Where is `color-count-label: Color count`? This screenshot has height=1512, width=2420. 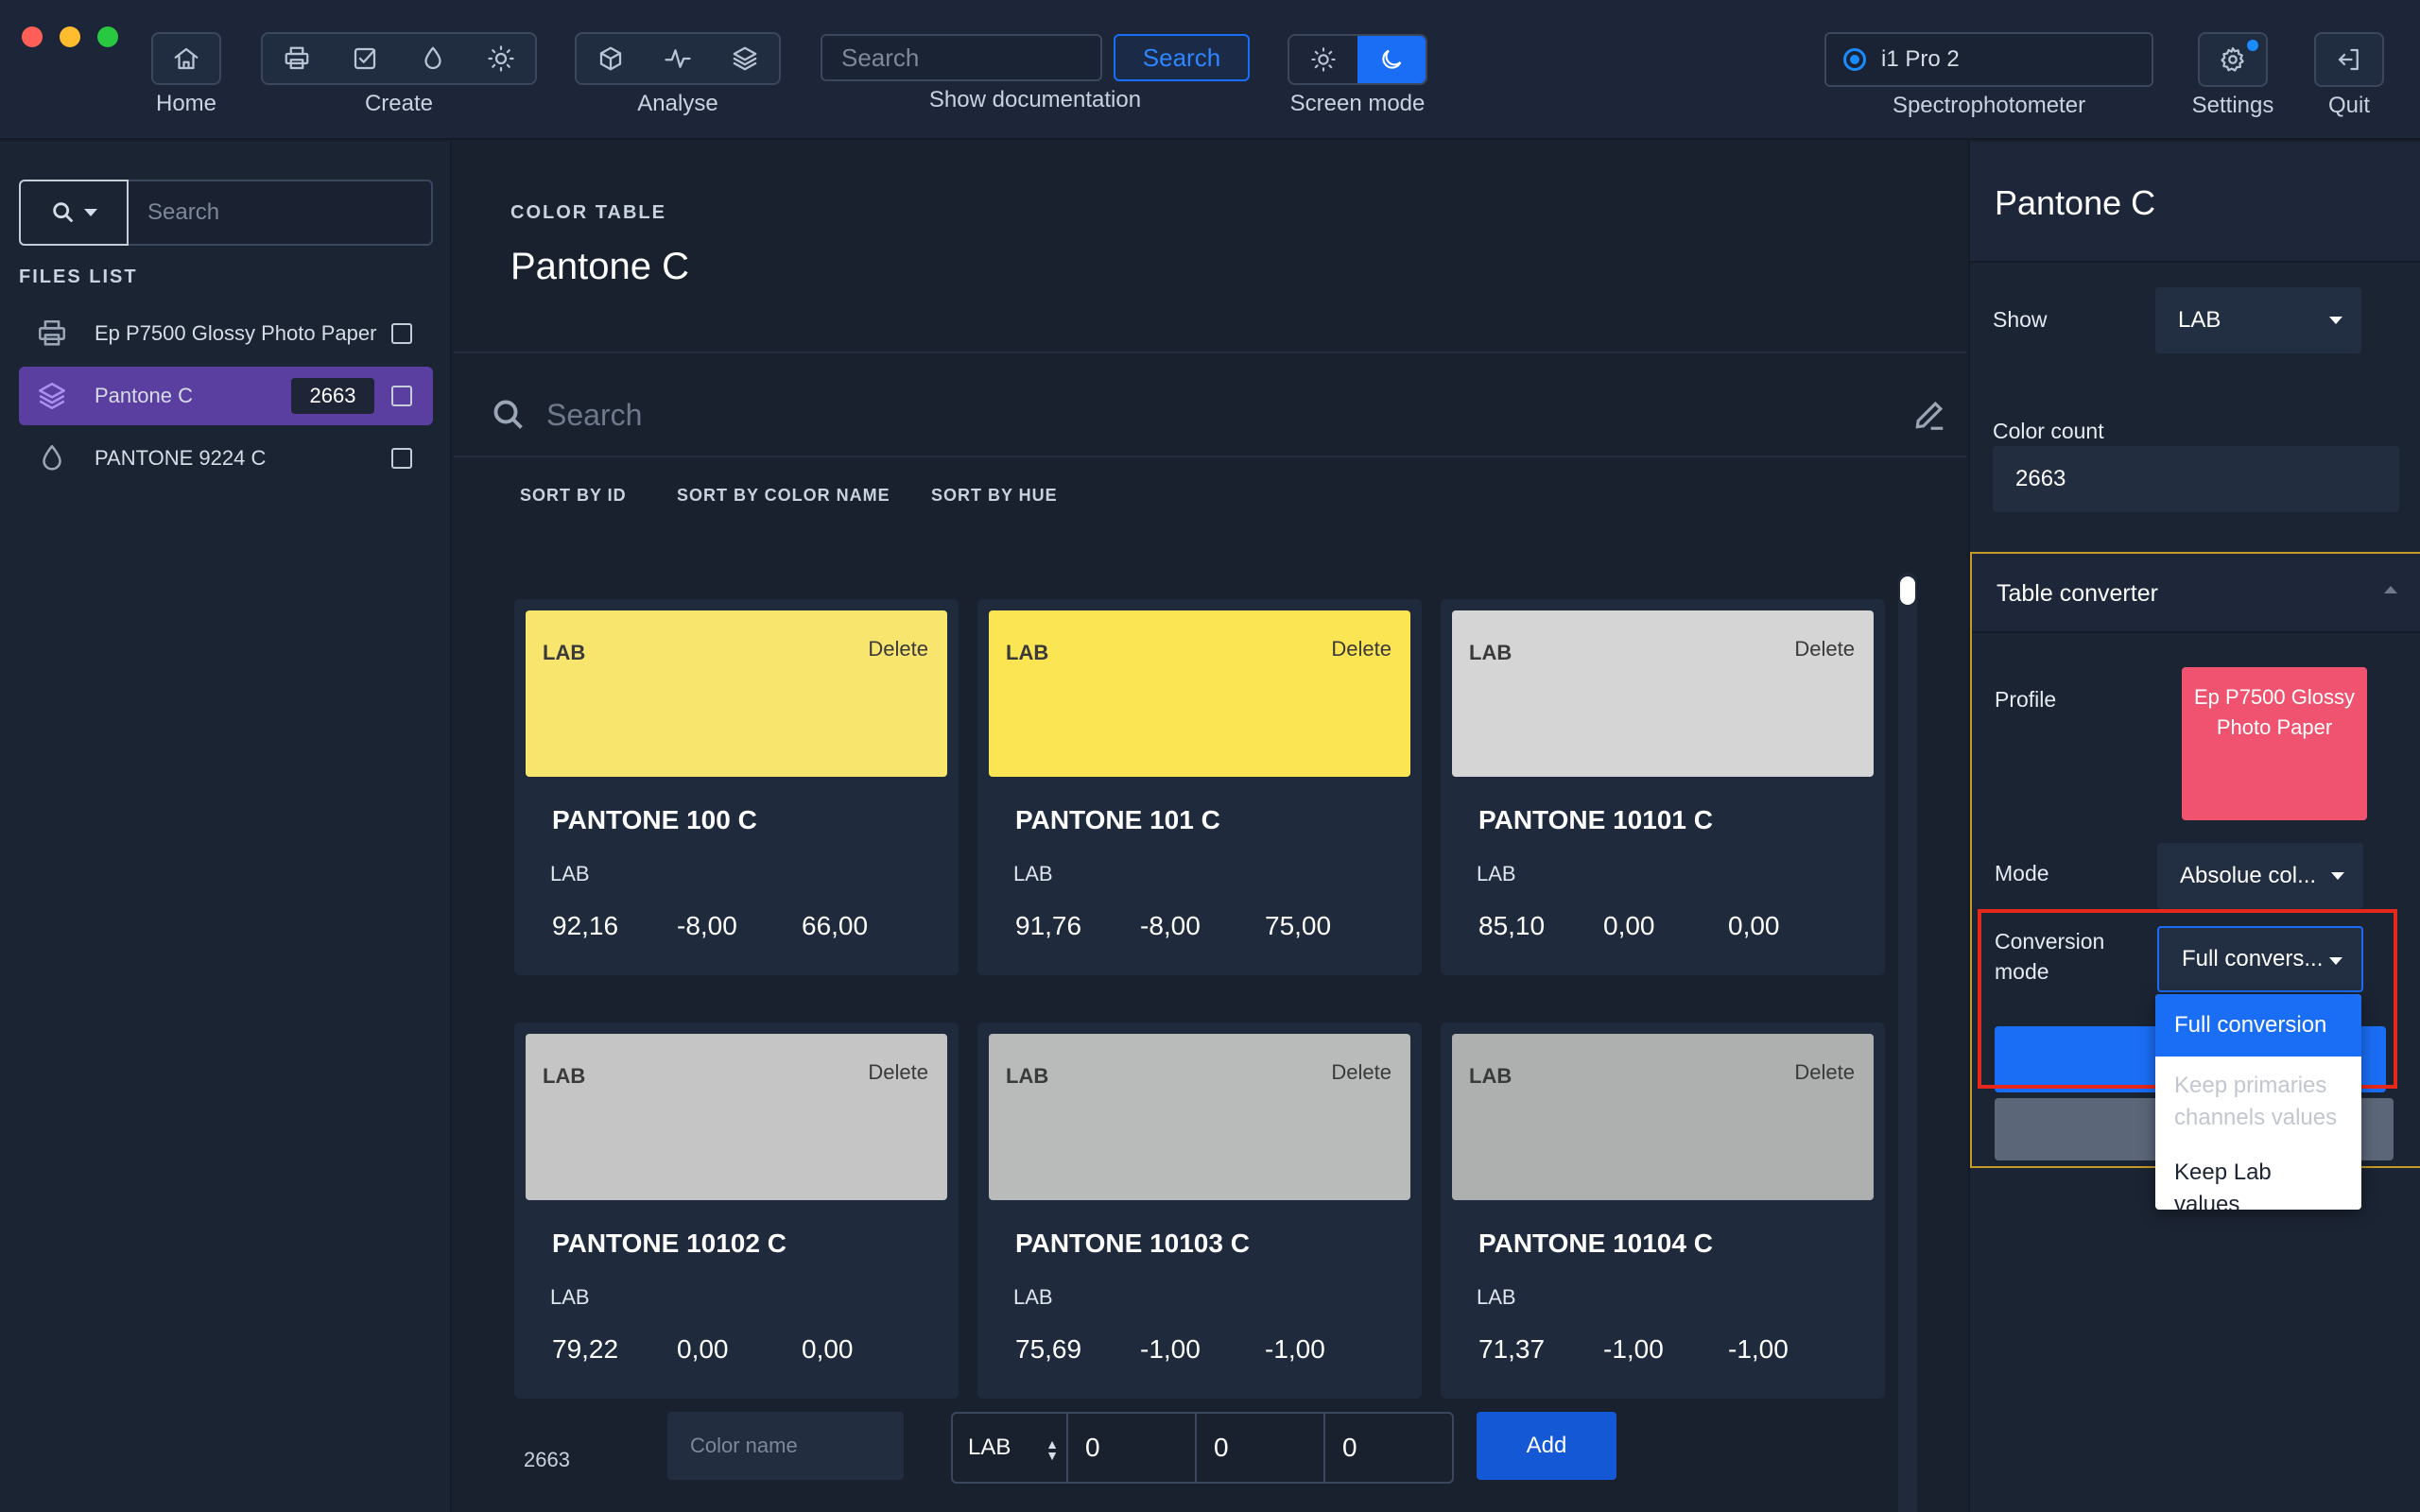
color-count-label: Color count is located at coordinates (2048, 431).